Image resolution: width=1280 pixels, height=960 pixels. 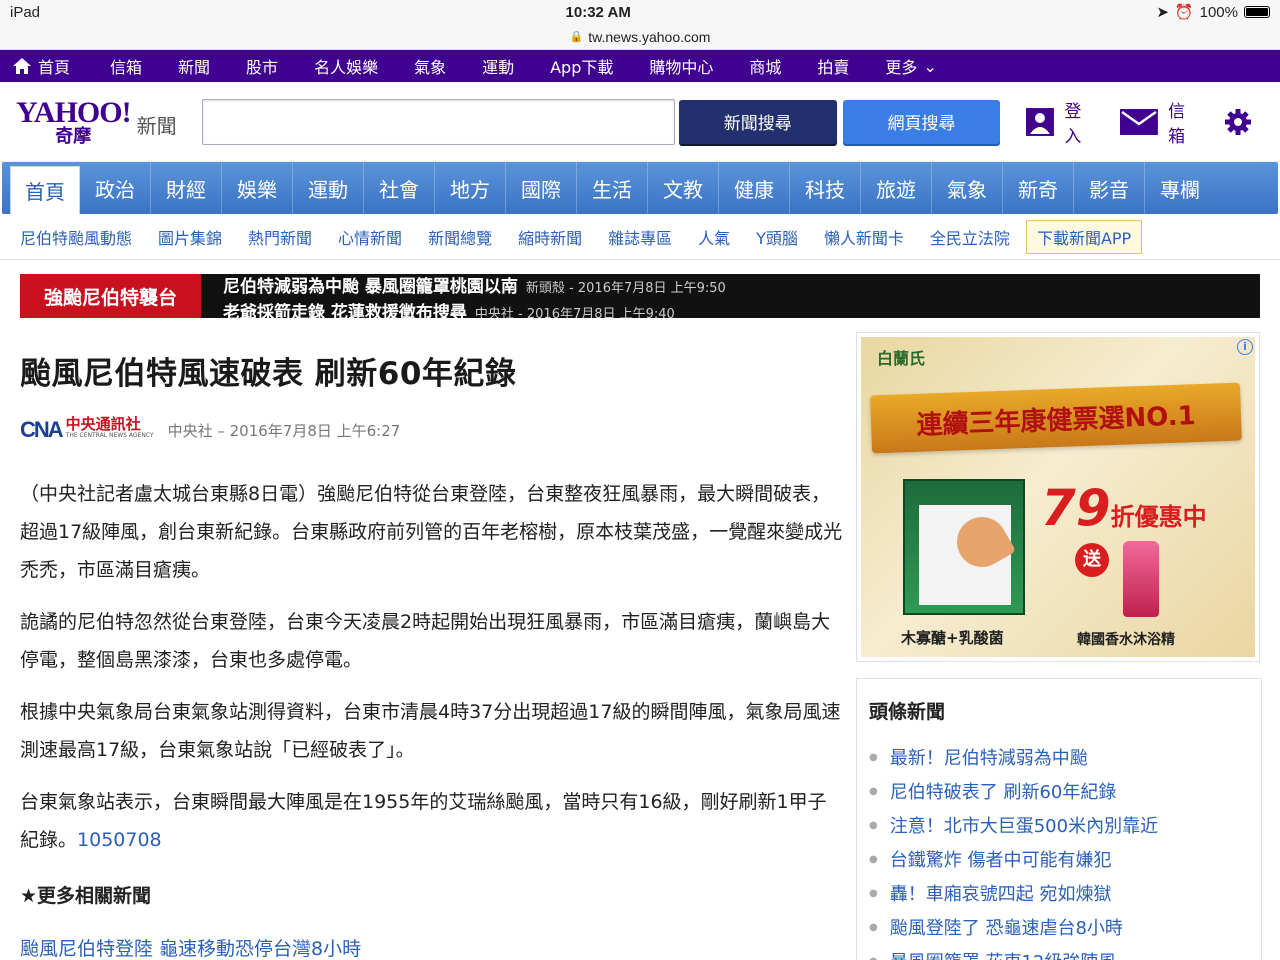 I want to click on logo-news-text: 新聞, so click(x=156, y=126).